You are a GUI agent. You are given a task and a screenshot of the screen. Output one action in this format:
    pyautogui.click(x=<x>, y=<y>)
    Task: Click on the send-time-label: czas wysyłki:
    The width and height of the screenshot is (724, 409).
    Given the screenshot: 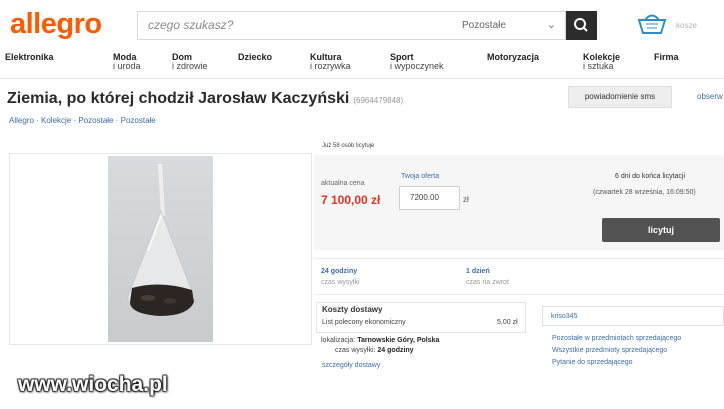 What is the action you would take?
    pyautogui.click(x=355, y=350)
    